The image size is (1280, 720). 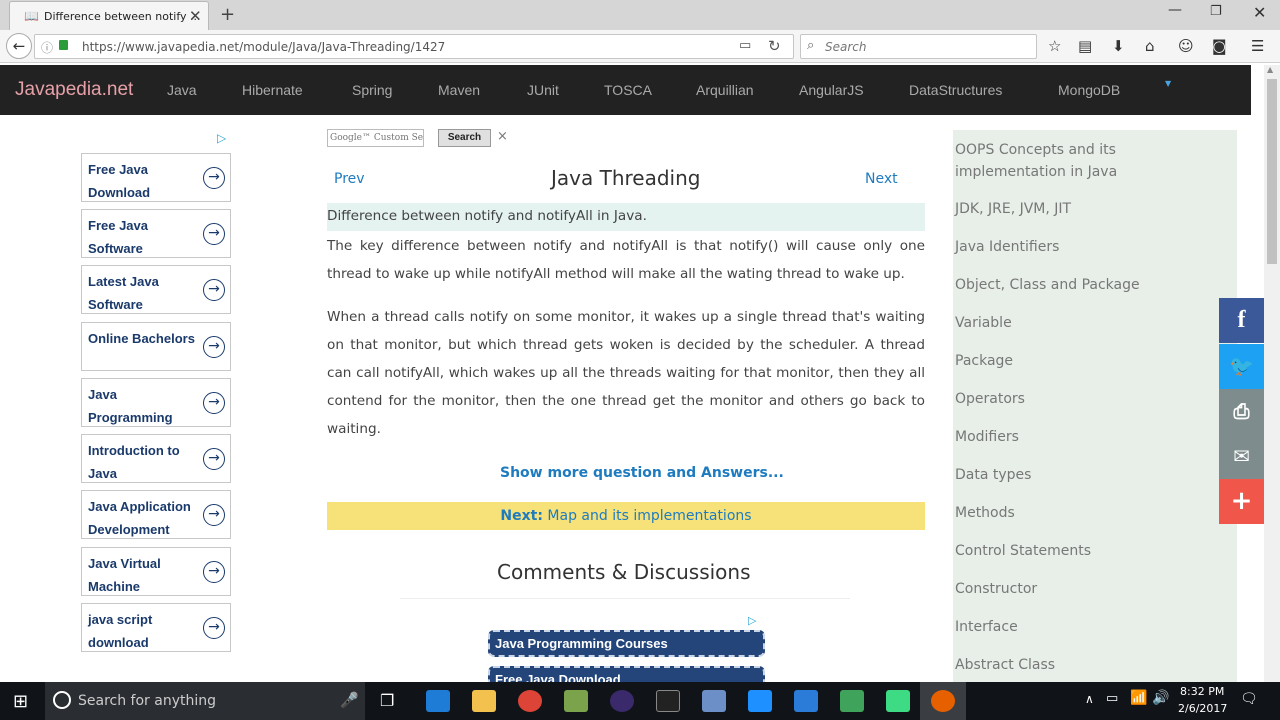 What do you see at coordinates (1035, 150) in the screenshot?
I see `sidebar-item-oops: OOPS Concepts and its` at bounding box center [1035, 150].